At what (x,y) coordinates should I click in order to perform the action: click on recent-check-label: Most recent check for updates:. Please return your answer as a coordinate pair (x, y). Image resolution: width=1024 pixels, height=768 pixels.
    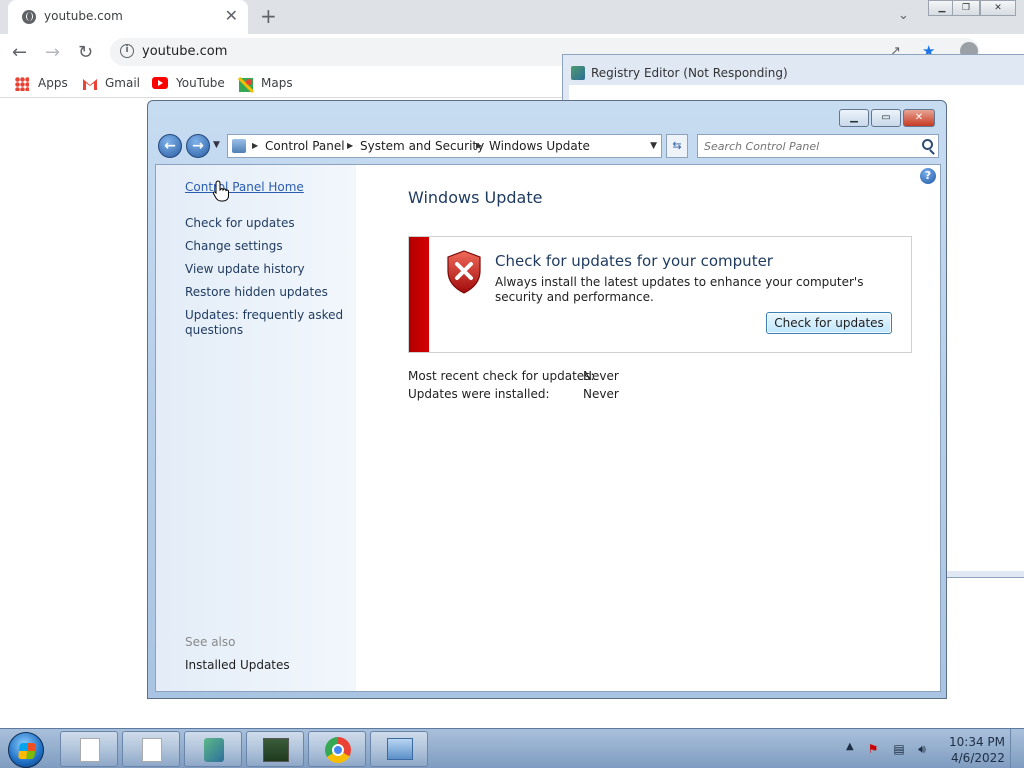
    Looking at the image, I should click on (501, 376).